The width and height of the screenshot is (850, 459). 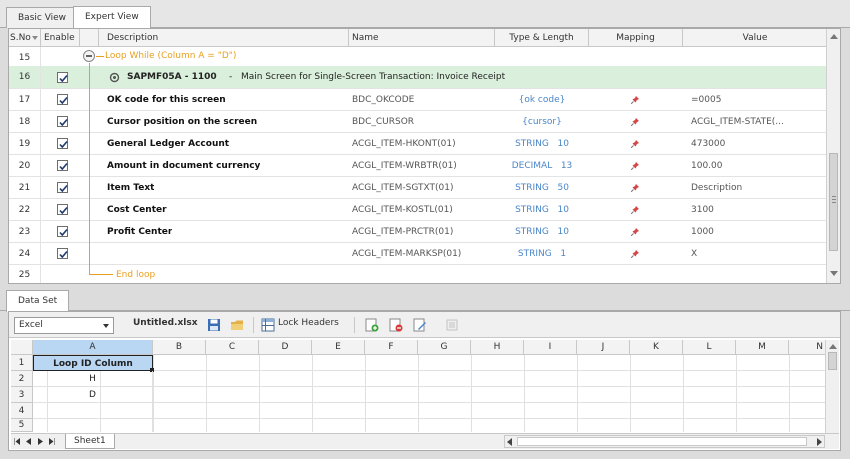 I want to click on column-header: F, so click(x=391, y=347).